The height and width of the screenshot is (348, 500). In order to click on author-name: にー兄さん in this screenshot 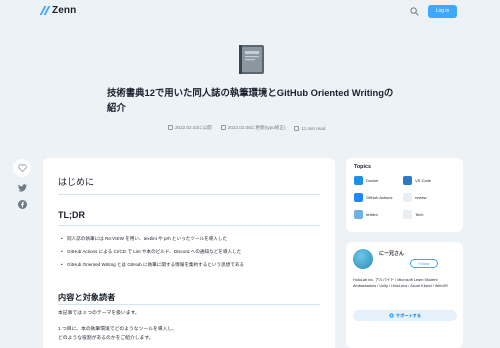, I will do `click(391, 253)`.